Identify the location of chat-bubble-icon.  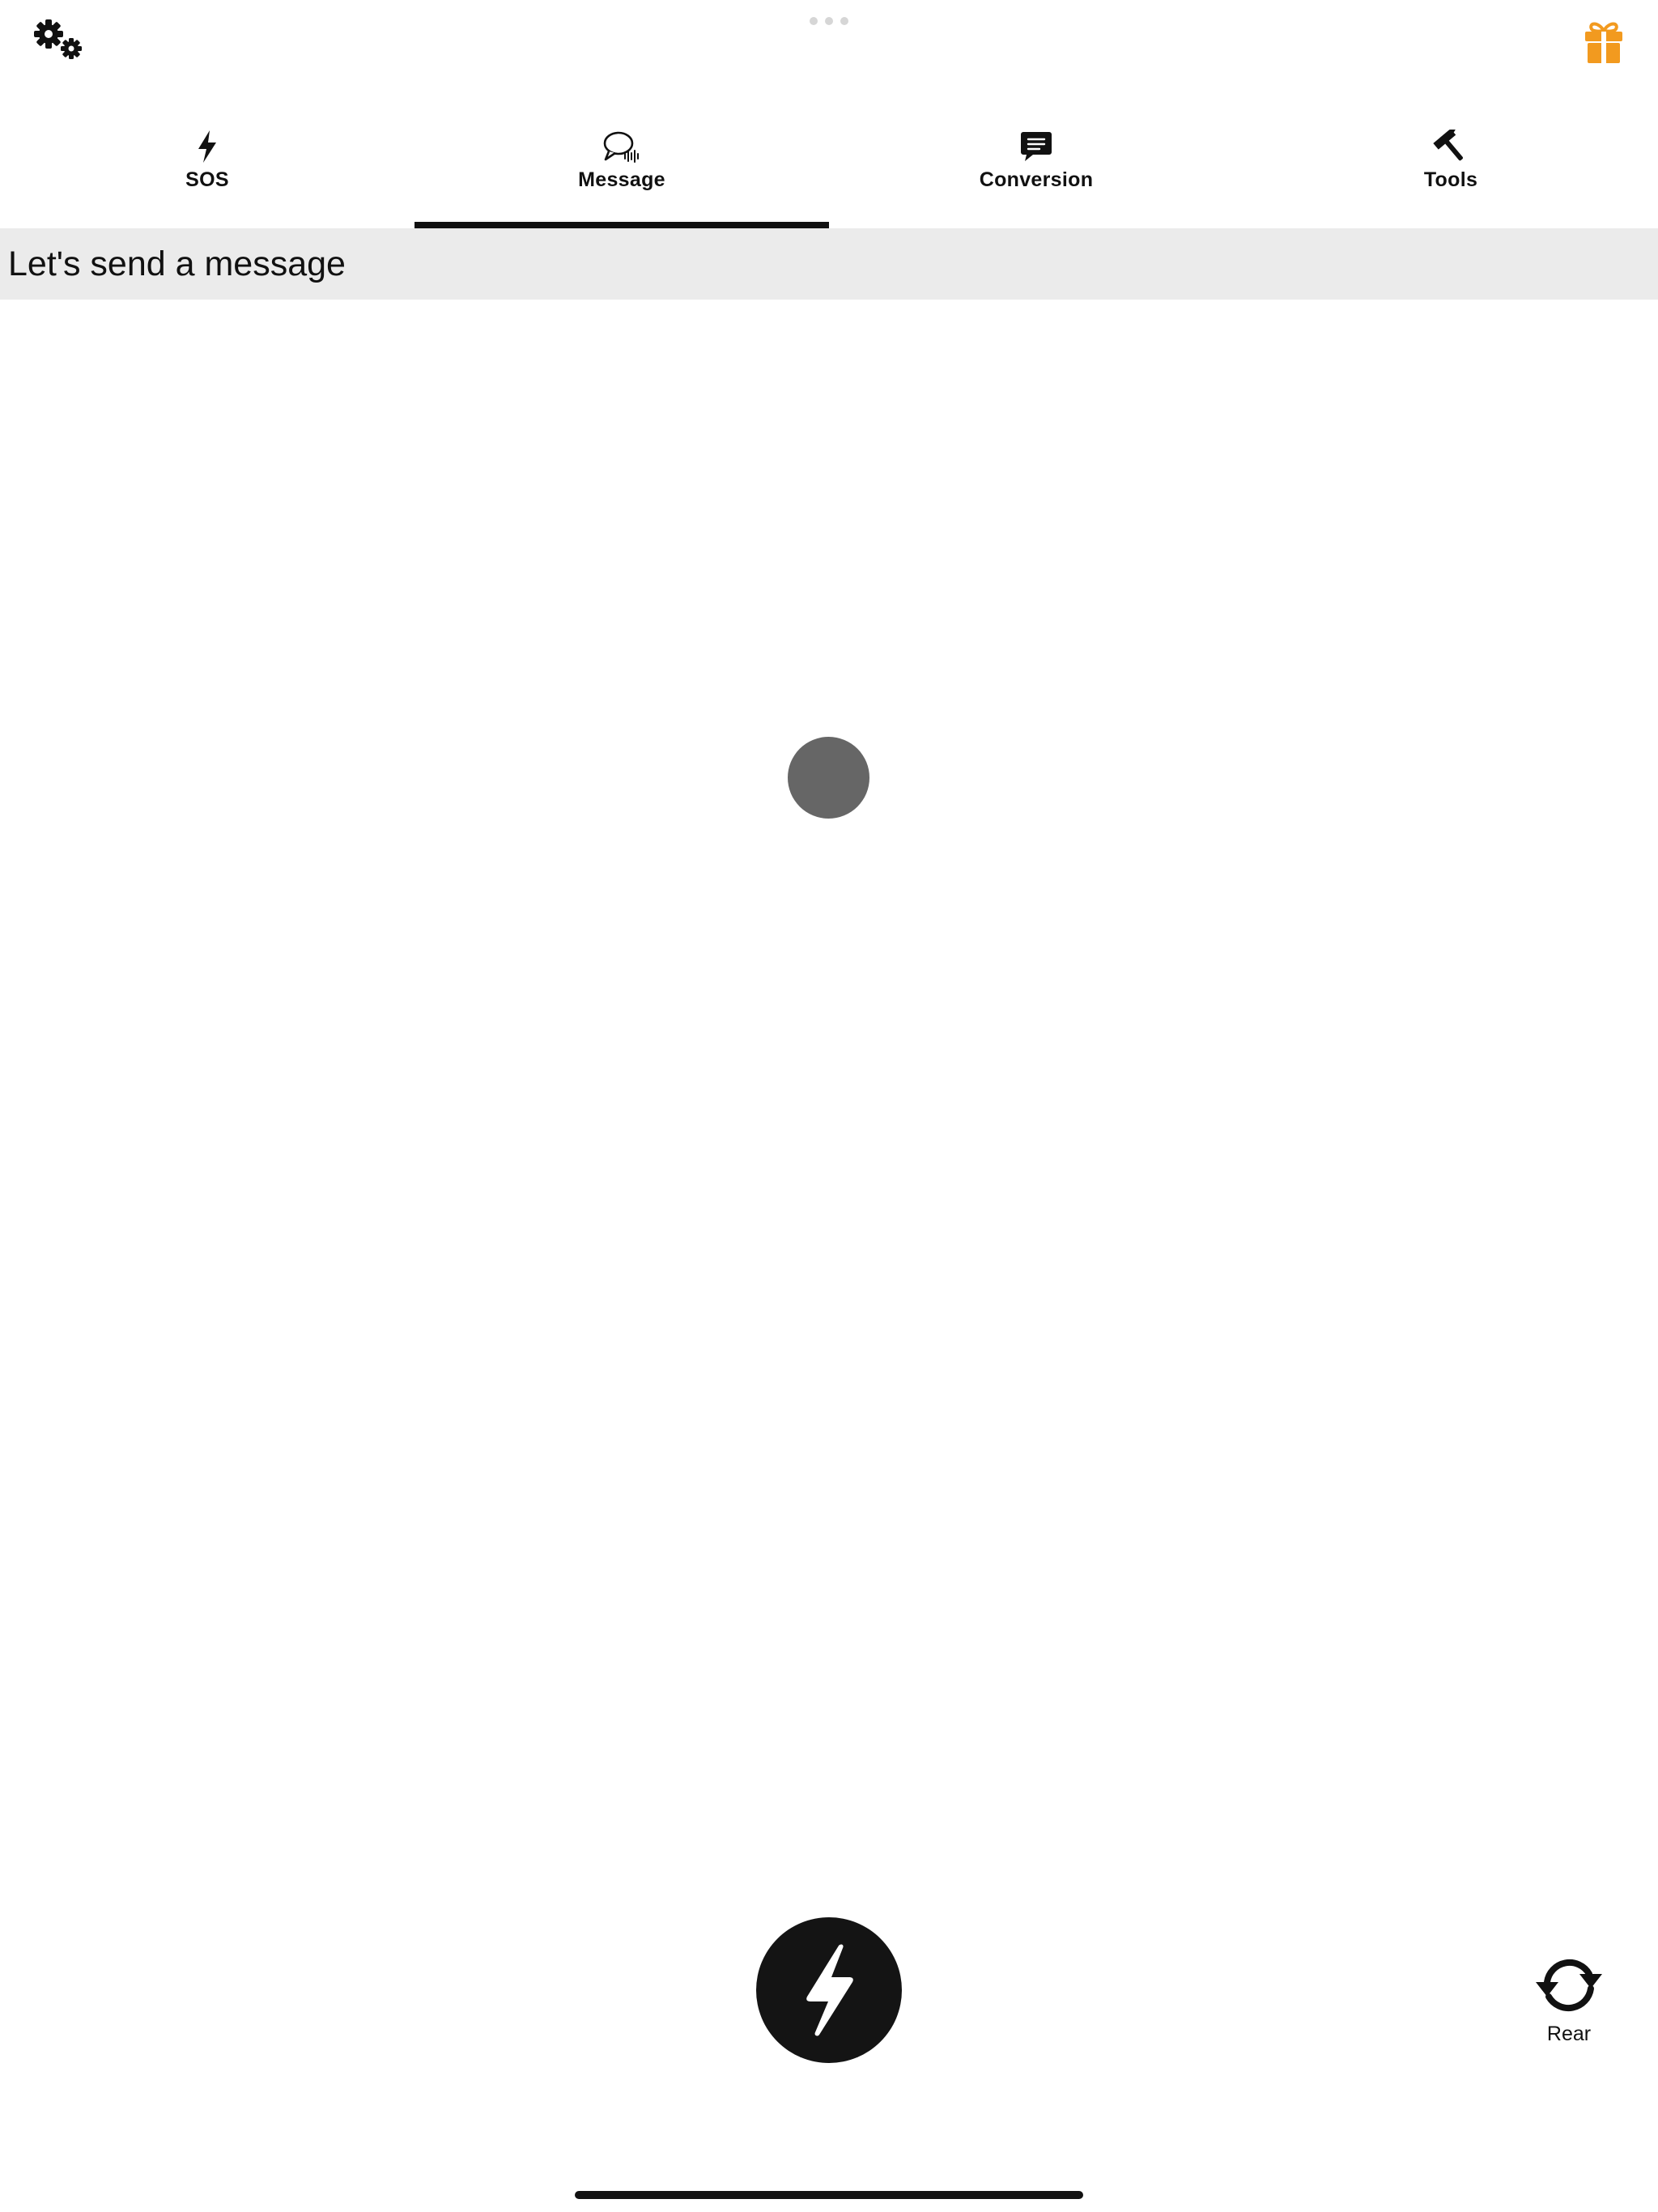
(1036, 146).